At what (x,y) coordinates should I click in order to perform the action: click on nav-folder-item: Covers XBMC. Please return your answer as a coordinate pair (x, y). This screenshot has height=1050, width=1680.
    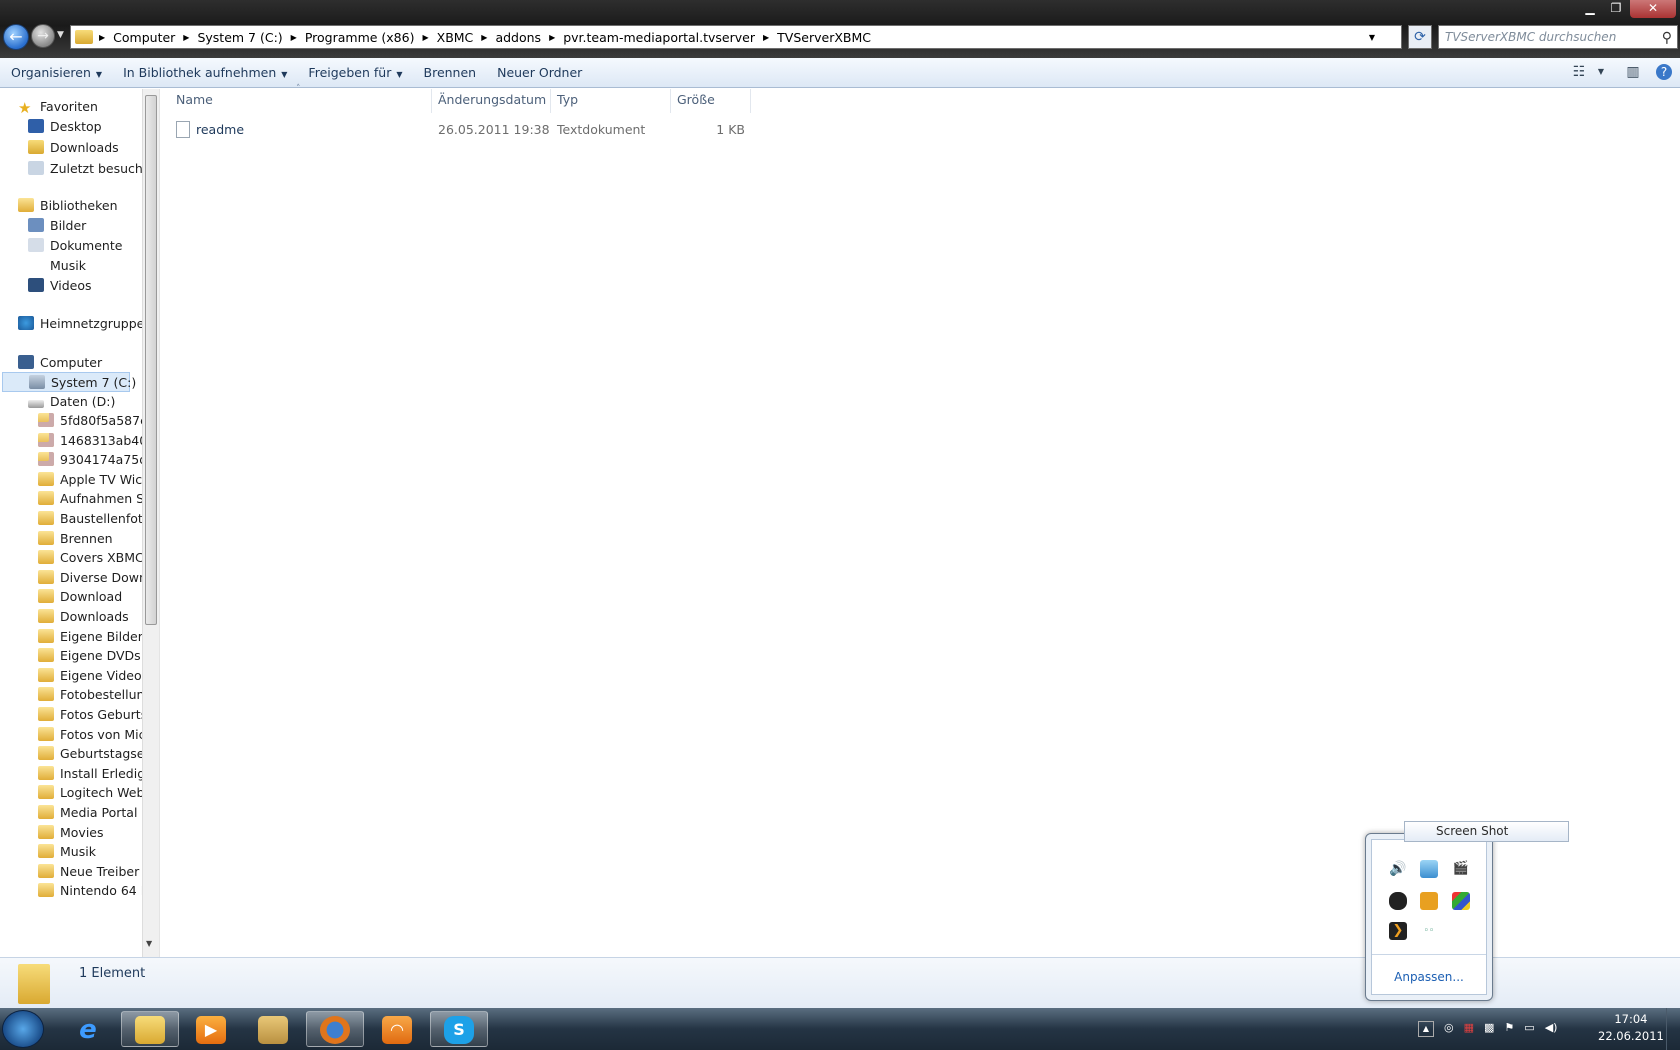
    Looking at the image, I should click on (90, 558).